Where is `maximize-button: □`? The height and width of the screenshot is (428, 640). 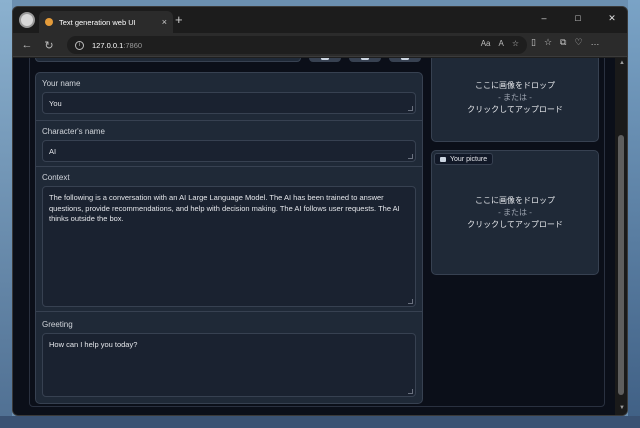
maximize-button: □ is located at coordinates (578, 18).